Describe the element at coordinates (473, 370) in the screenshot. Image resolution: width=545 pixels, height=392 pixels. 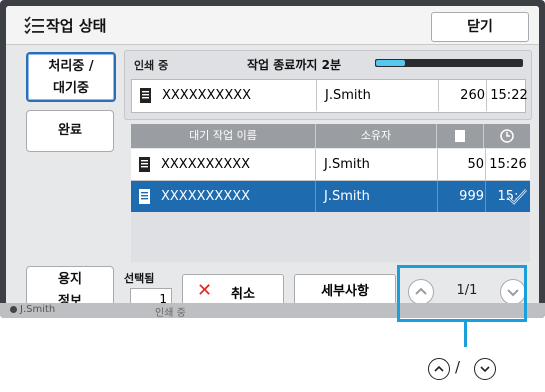
I see `callout-note: /` at that location.